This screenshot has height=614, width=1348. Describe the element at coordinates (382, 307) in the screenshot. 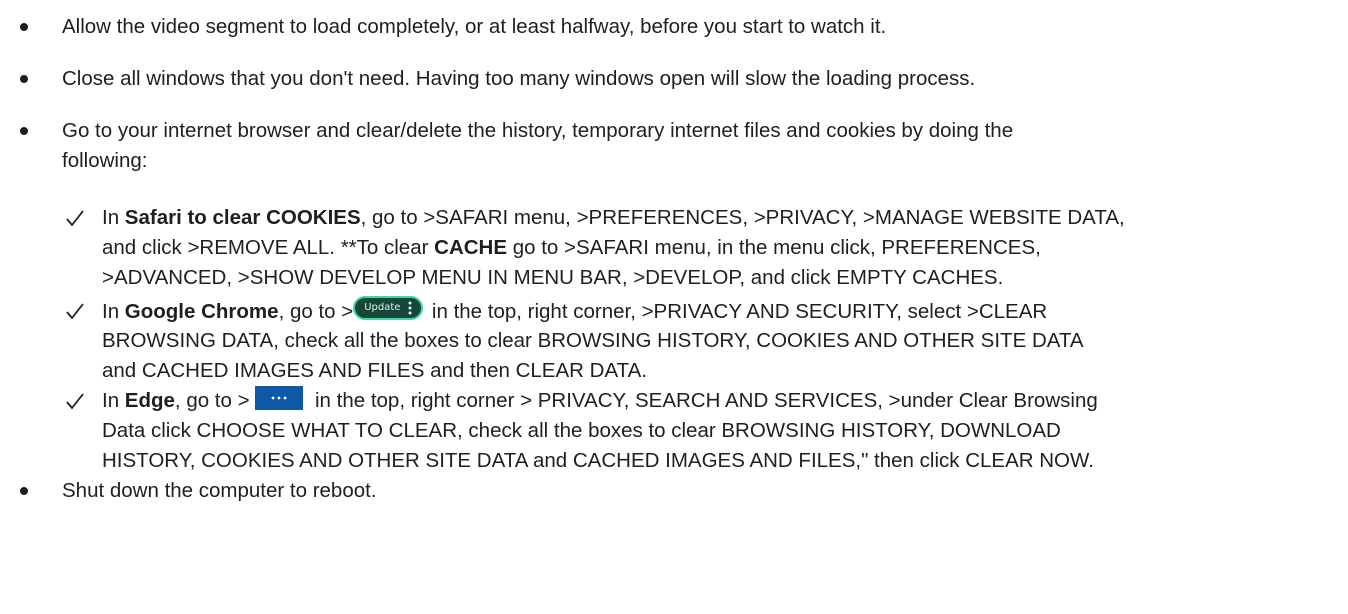

I see `chrome-update-label: Update` at that location.